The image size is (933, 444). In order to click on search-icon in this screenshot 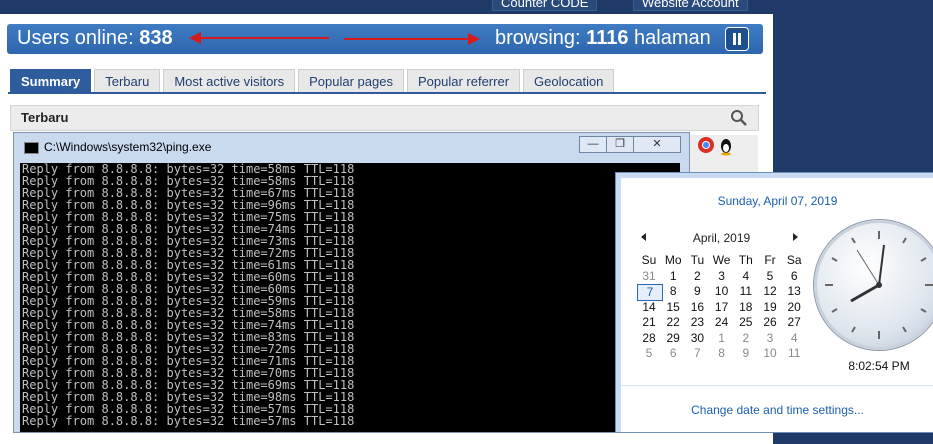, I will do `click(739, 118)`.